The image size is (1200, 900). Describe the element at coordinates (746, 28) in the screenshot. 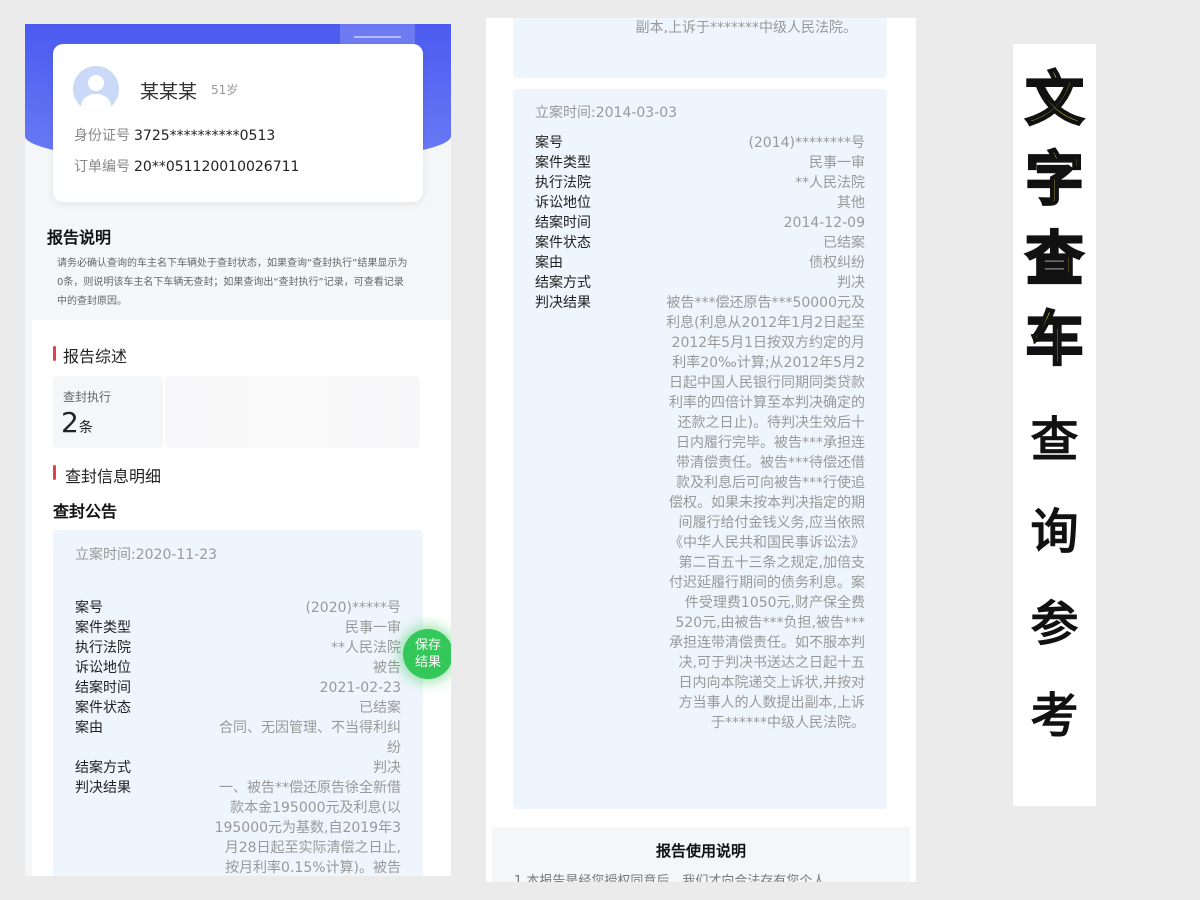

I see `previous-case-tail: 交上诉状,并按对方当事人的人数提出副本,上诉于*******中级人民法院。` at that location.